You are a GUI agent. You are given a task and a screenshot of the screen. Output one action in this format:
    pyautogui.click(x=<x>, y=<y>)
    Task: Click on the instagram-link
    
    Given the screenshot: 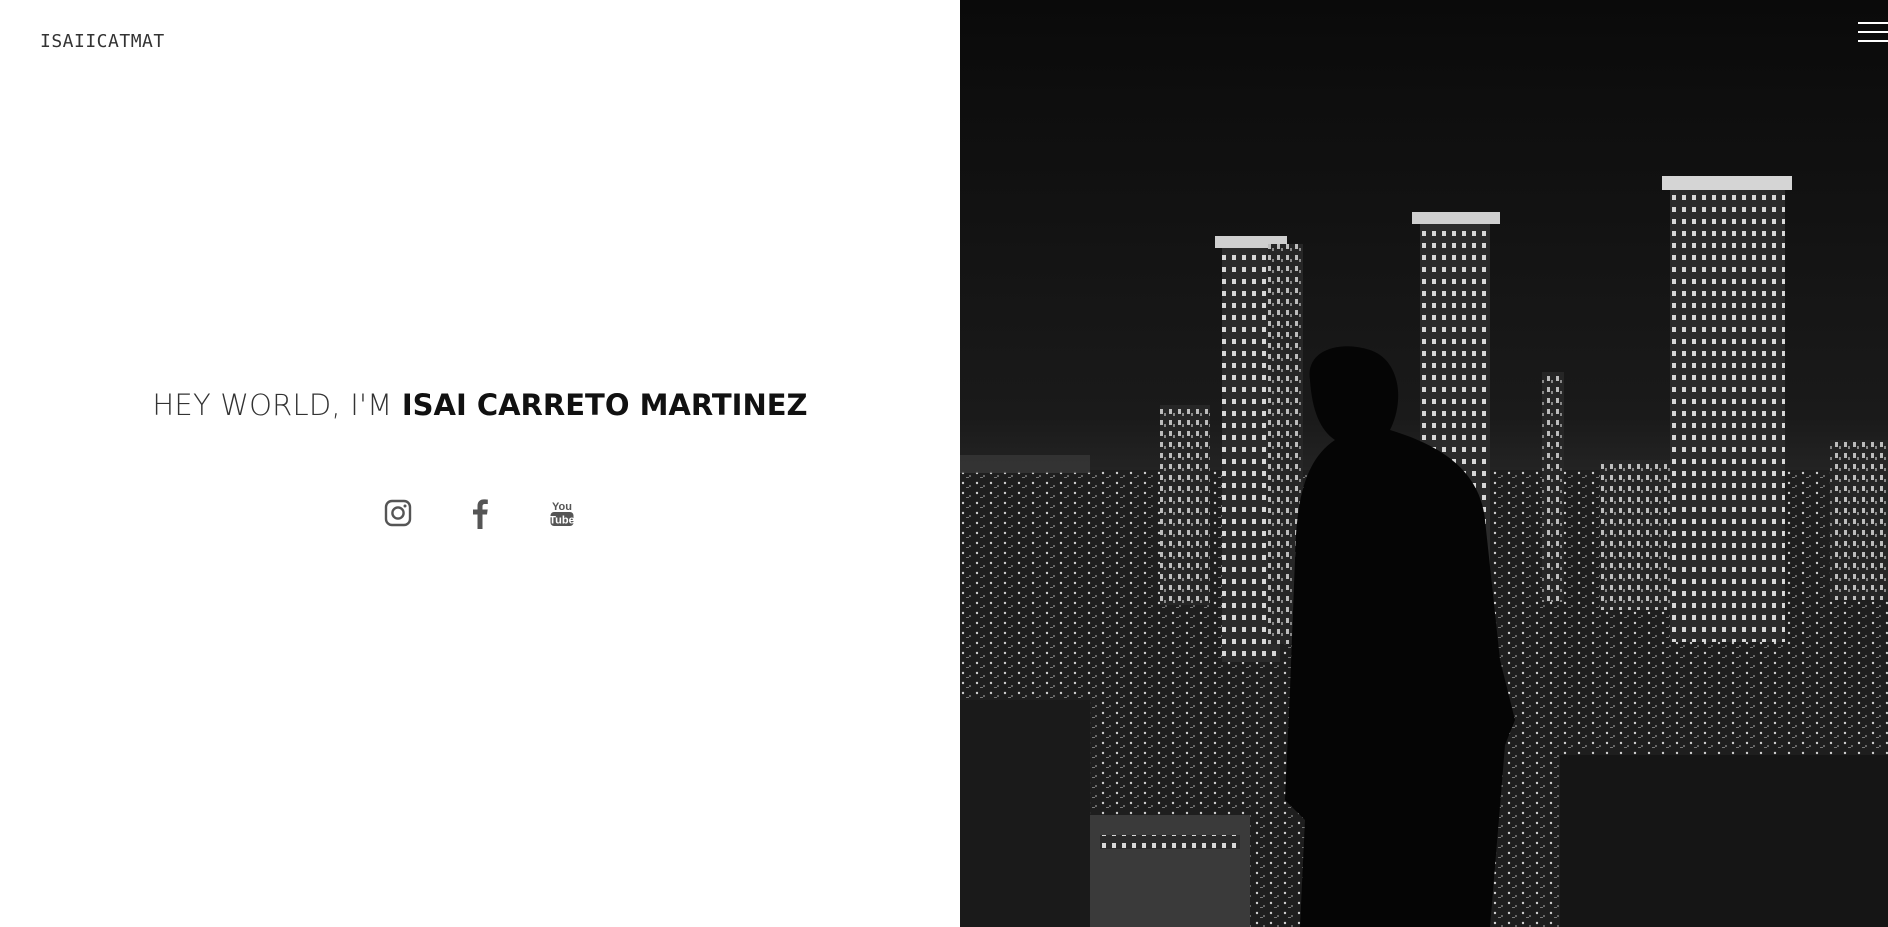 What is the action you would take?
    pyautogui.click(x=398, y=513)
    